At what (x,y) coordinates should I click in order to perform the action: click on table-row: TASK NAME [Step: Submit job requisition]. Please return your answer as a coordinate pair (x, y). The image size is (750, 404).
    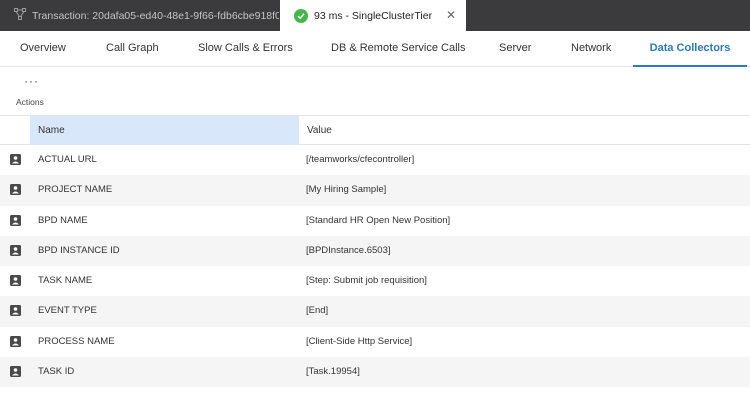
    Looking at the image, I should click on (375, 281).